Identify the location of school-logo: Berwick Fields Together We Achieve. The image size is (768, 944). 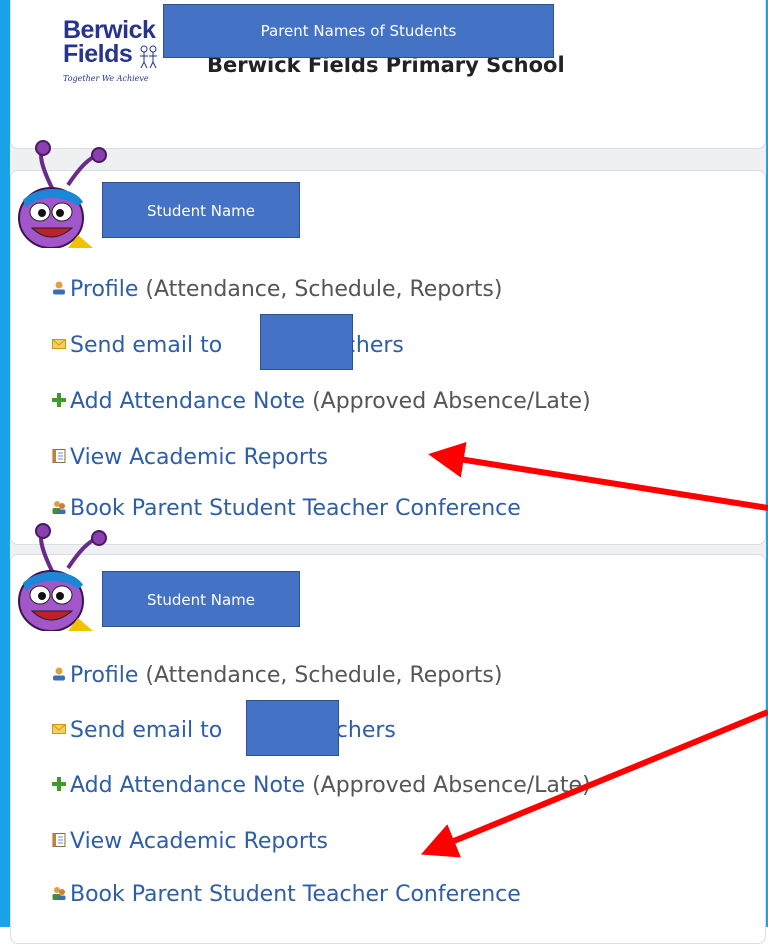
(106, 66).